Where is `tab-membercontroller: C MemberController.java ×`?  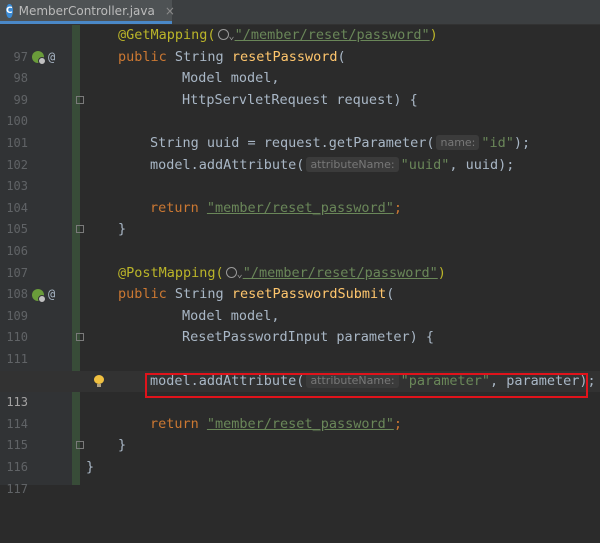 tab-membercontroller: C MemberController.java × is located at coordinates (87, 12).